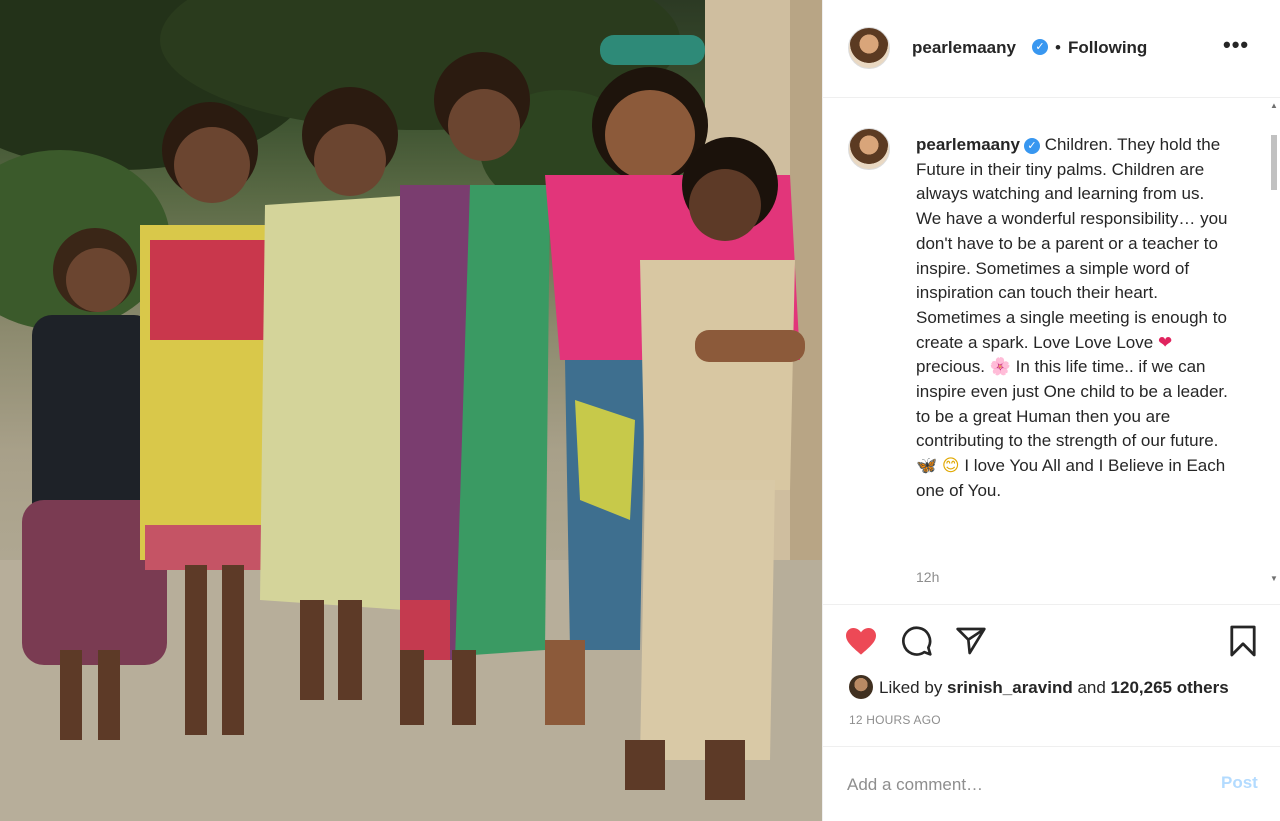  I want to click on paper-plane-icon, so click(971, 641).